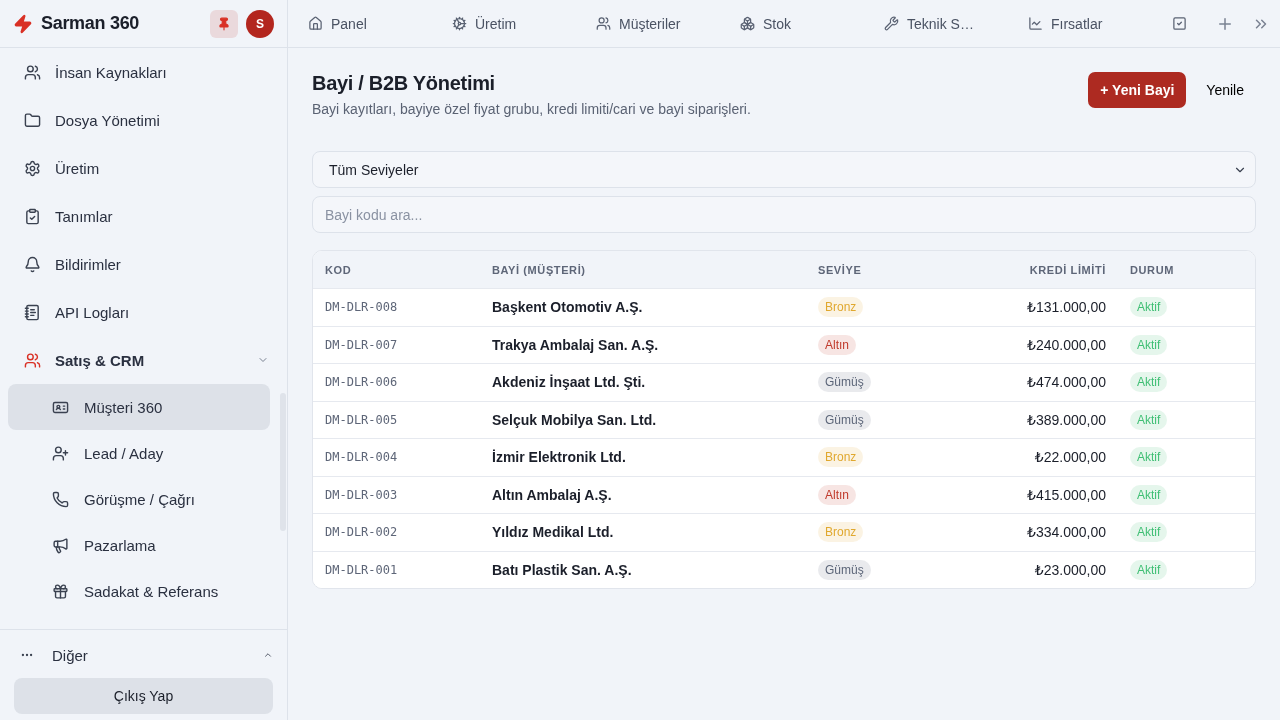 Image resolution: width=1280 pixels, height=720 pixels. What do you see at coordinates (404, 83) in the screenshot?
I see `page-title: Bayi / B2B Yönetimi` at bounding box center [404, 83].